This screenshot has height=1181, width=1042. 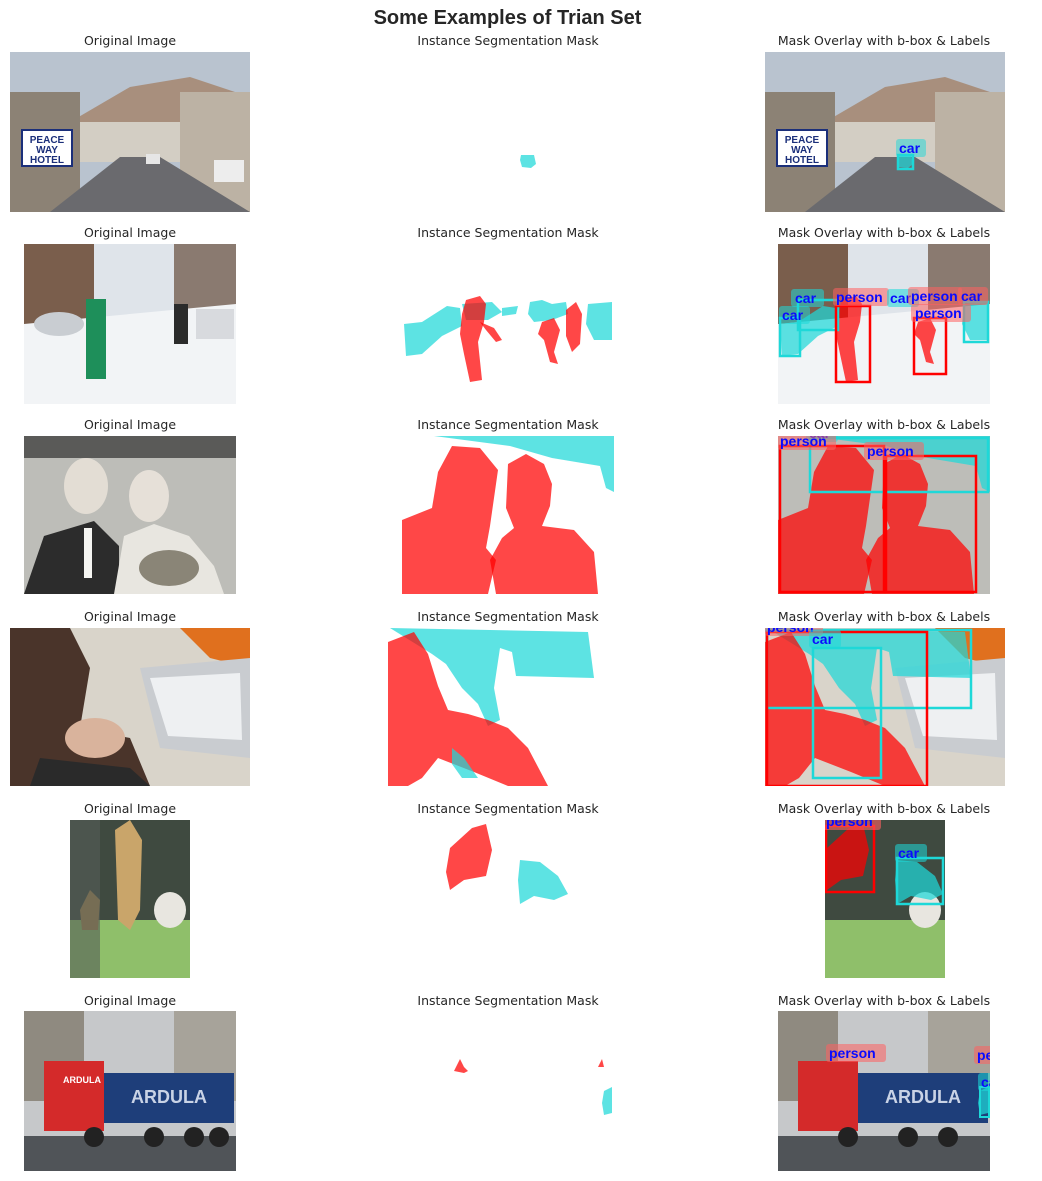 What do you see at coordinates (884, 515) in the screenshot?
I see `overlay-image-3: car person person` at bounding box center [884, 515].